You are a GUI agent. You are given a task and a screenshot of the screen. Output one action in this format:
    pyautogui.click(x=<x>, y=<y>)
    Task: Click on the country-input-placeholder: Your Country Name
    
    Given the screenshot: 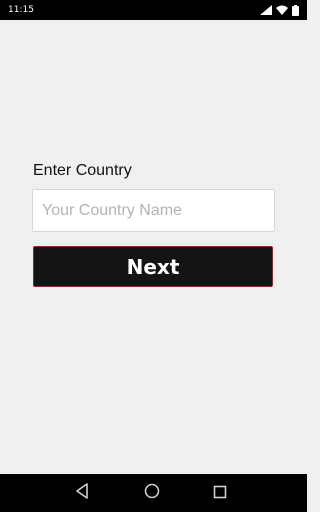 What is the action you would take?
    pyautogui.click(x=112, y=210)
    